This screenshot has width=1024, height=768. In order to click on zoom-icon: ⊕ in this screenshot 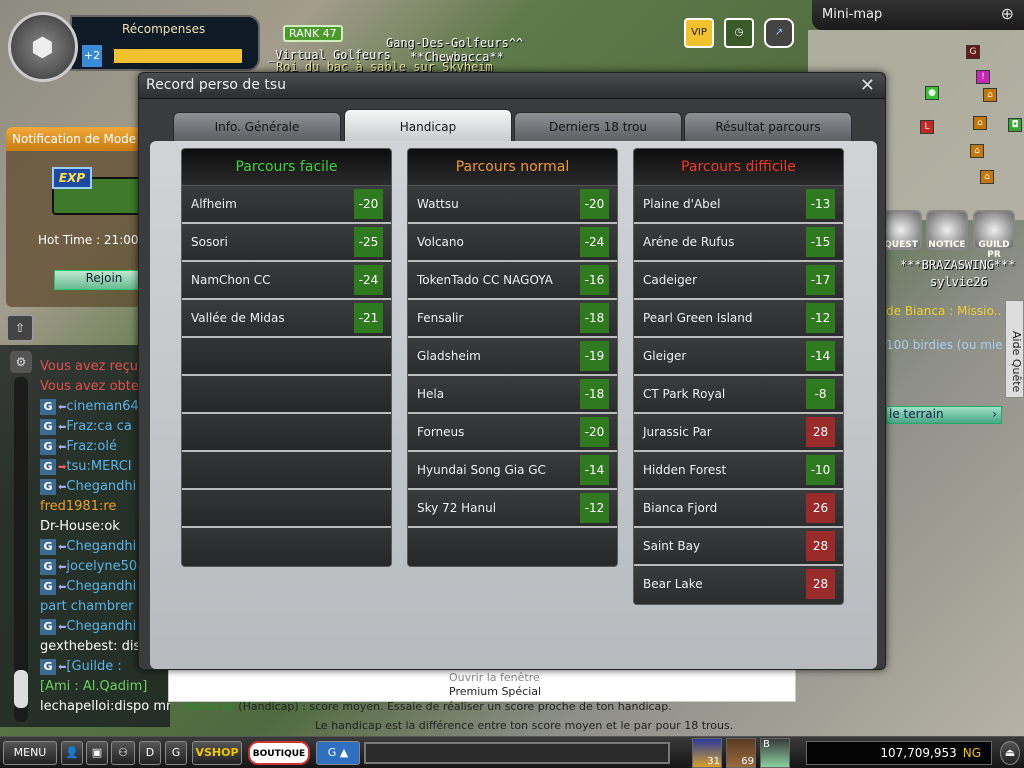, I will do `click(1007, 13)`.